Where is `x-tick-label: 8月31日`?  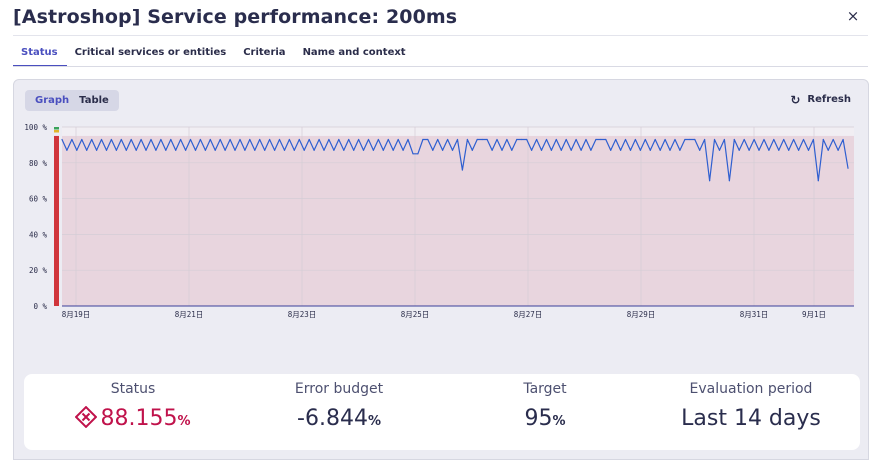
x-tick-label: 8月31日 is located at coordinates (754, 314).